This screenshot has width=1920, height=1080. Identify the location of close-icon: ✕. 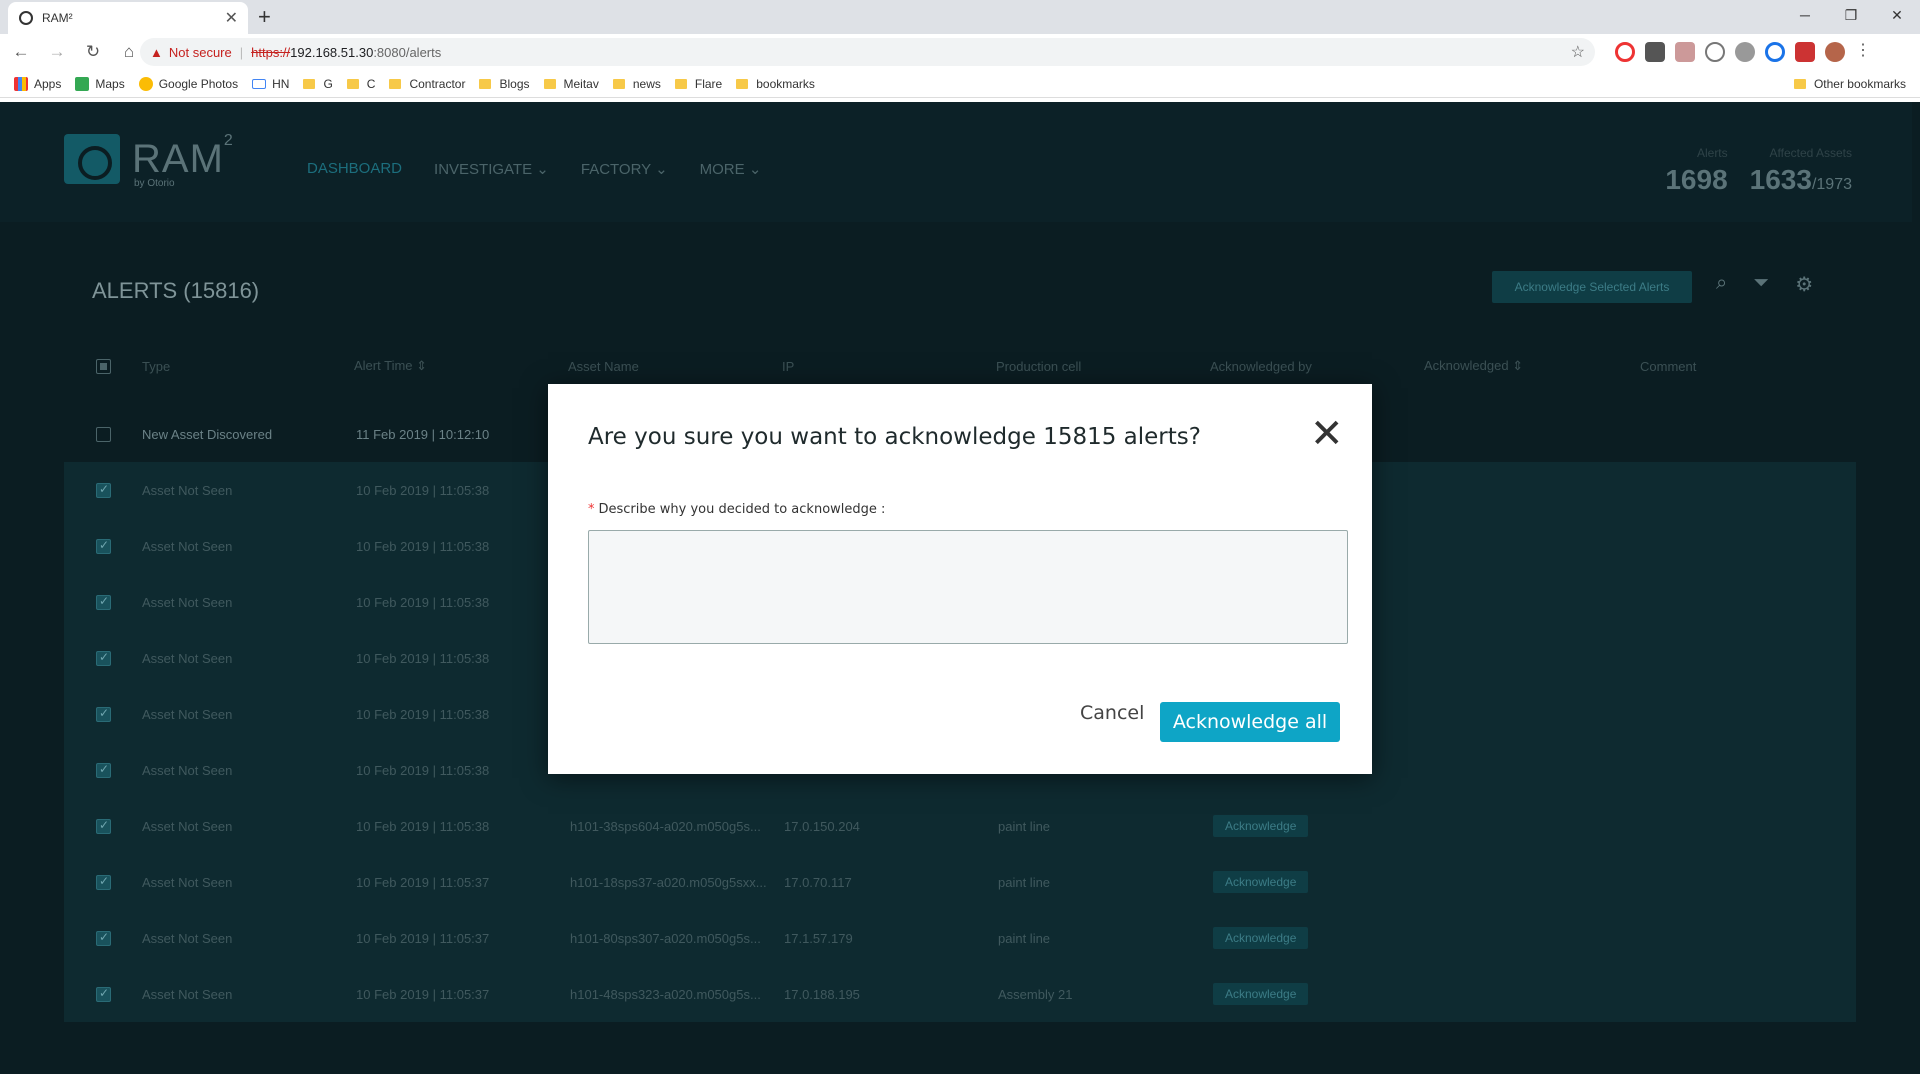
(1327, 434).